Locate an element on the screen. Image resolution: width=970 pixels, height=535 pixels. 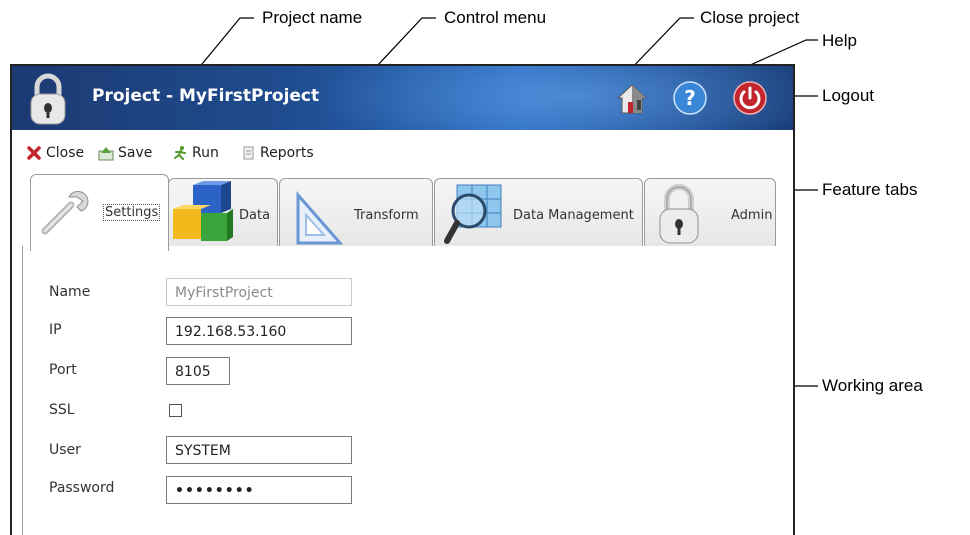
menu-close-label: Close is located at coordinates (65, 153).